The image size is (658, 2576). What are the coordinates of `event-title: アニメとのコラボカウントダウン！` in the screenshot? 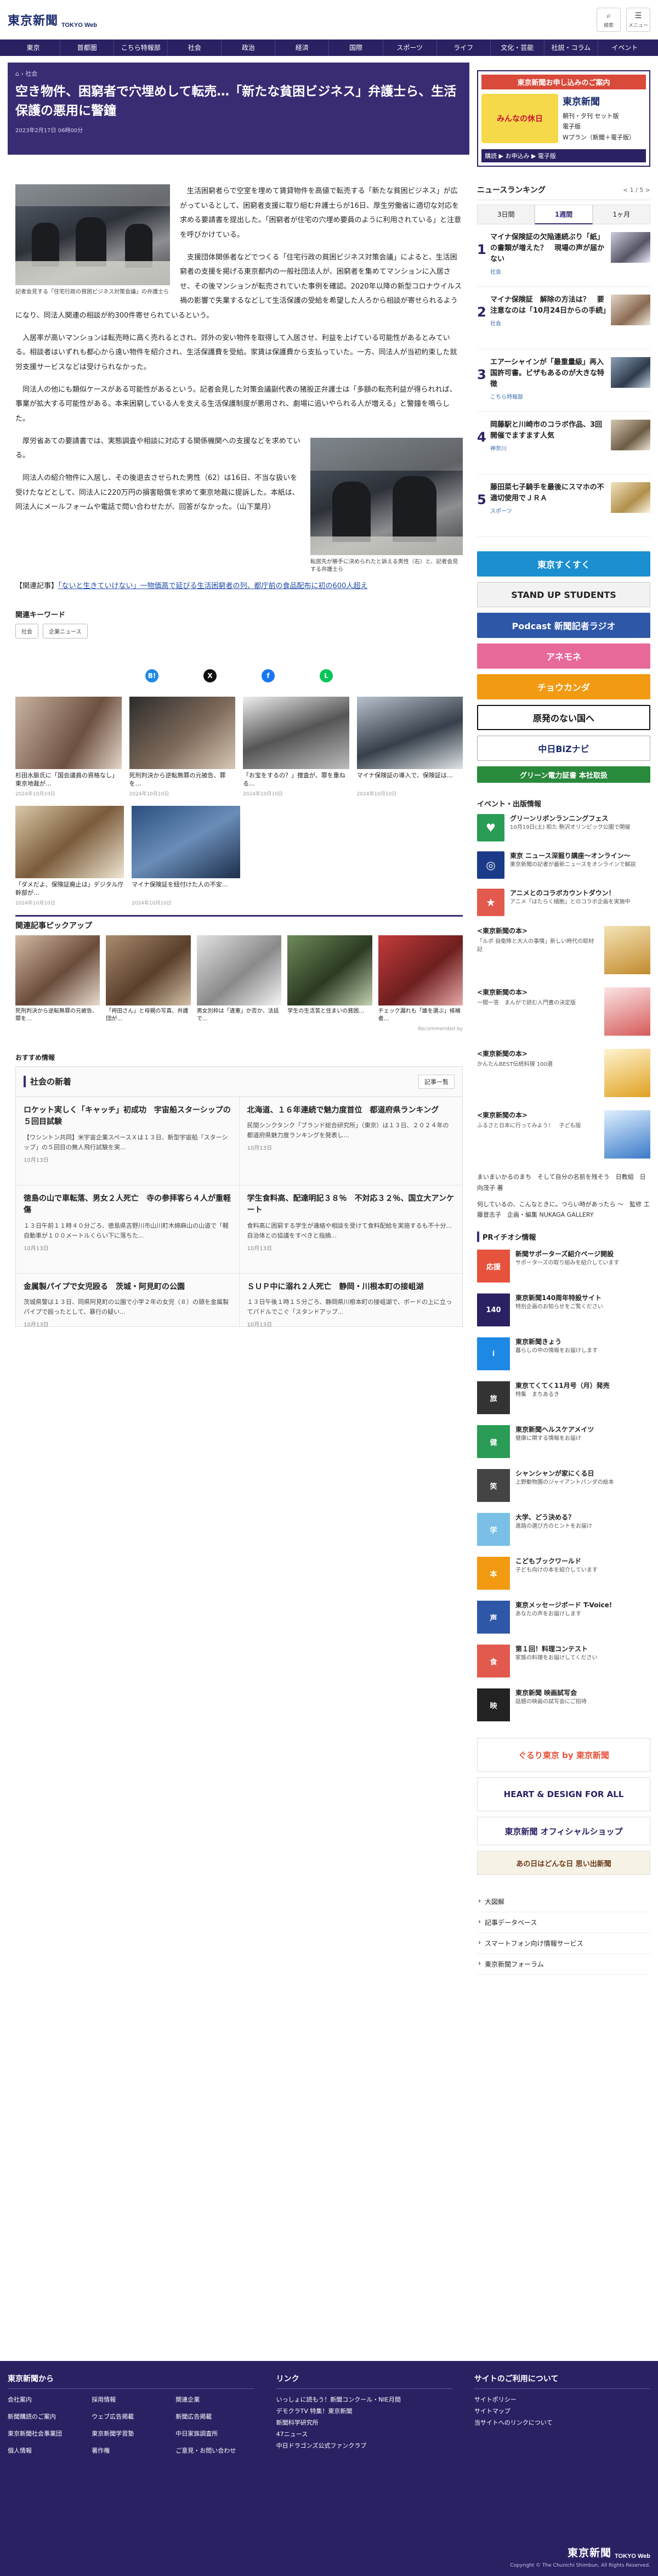 It's located at (580, 893).